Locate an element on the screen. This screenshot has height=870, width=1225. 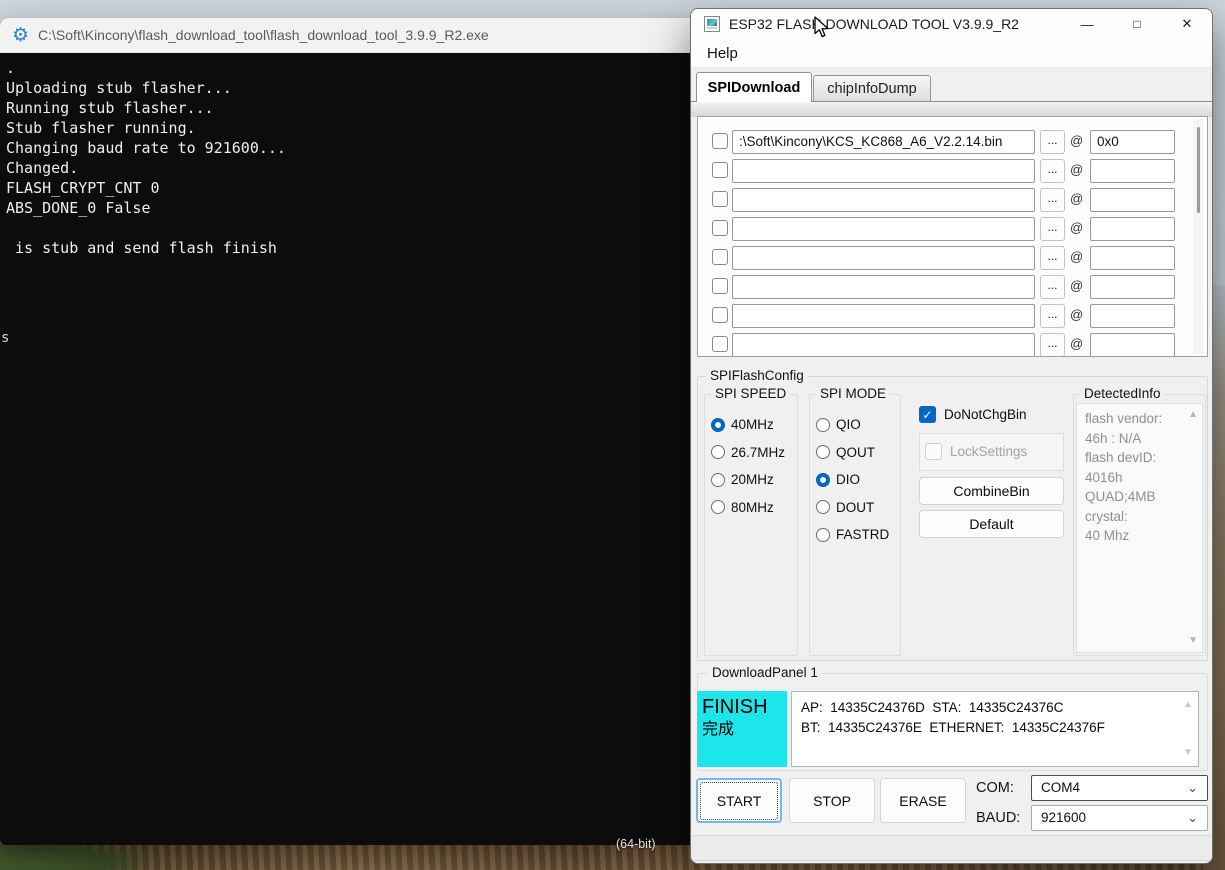
baud-select: 921600 ⌄ is located at coordinates (1119, 818).